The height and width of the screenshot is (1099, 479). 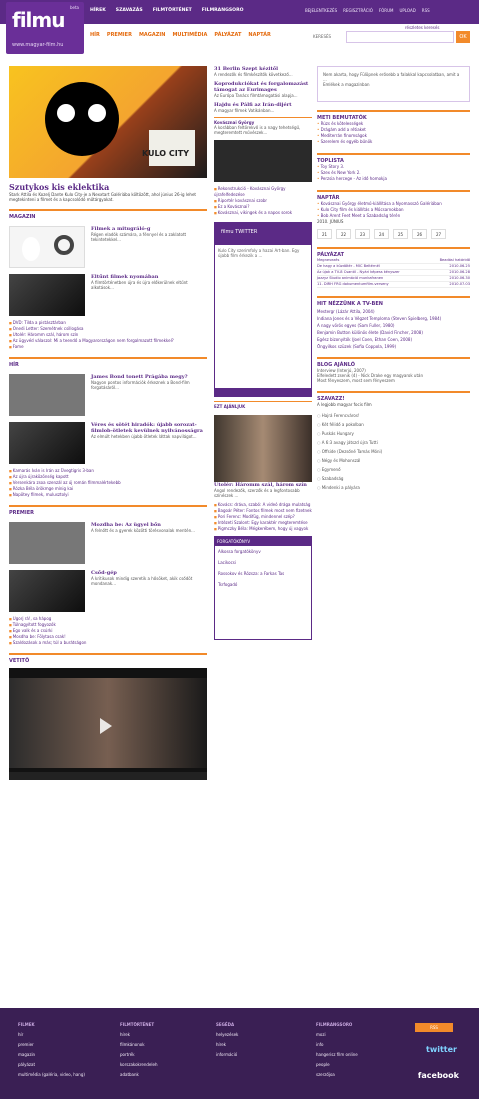 I want to click on poll-option: Puskás Hungary, so click(x=393, y=433).